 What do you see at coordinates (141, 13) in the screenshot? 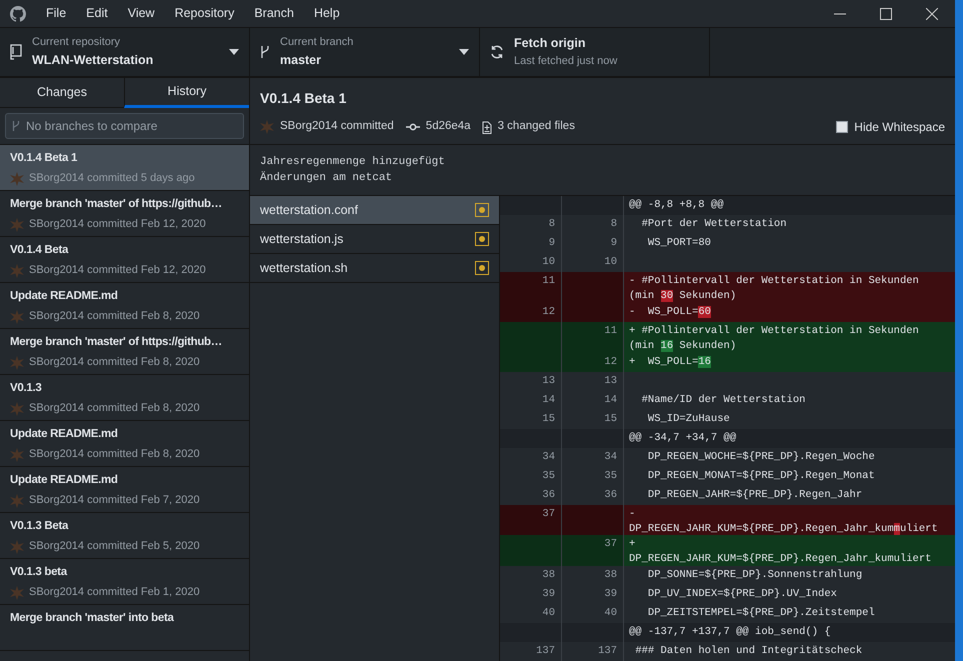
I see `menu-item: View` at bounding box center [141, 13].